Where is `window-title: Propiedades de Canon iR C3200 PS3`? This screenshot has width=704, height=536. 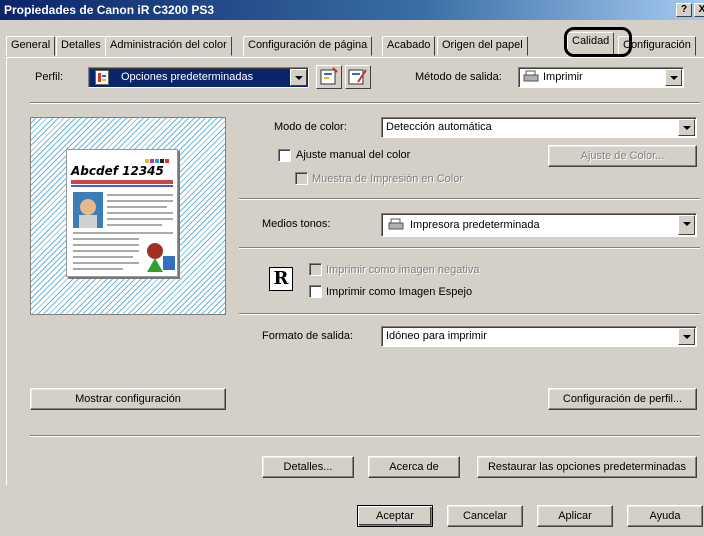
window-title: Propiedades de Canon iR C3200 PS3 is located at coordinates (109, 10).